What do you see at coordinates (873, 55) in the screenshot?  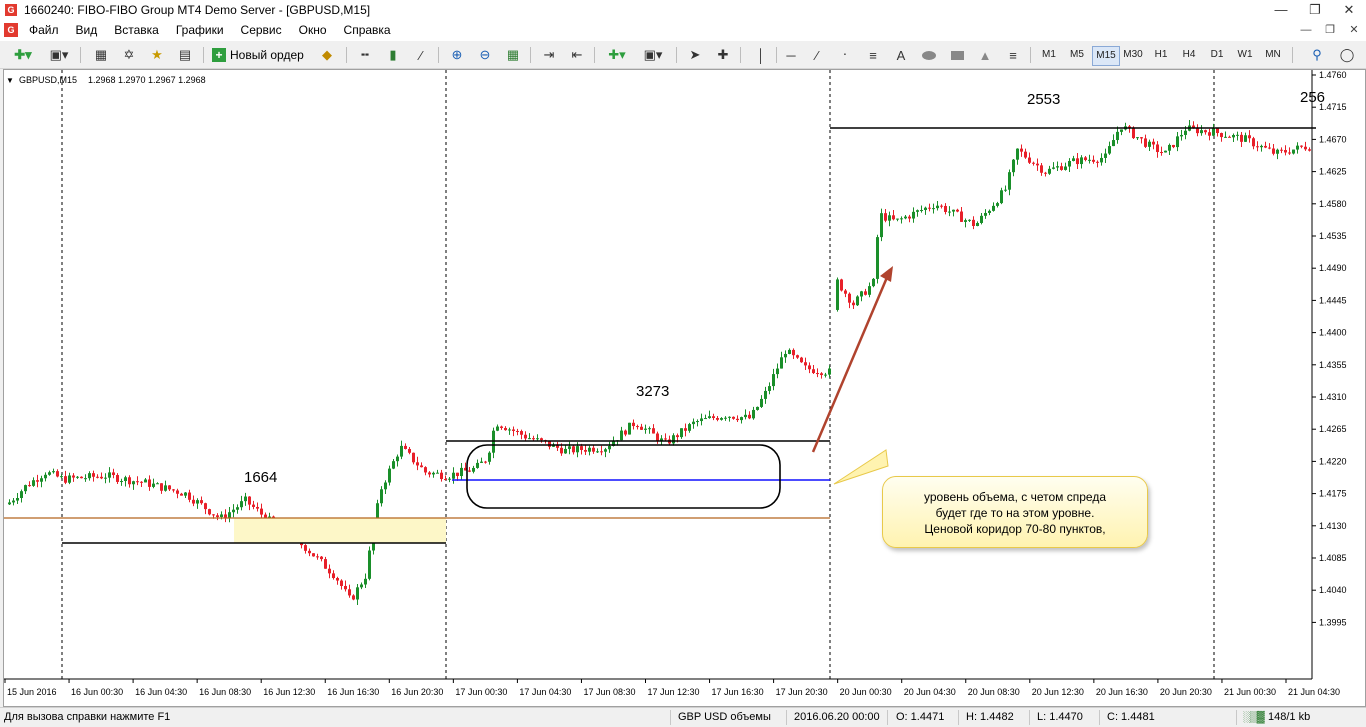 I see `gann-button: ≡` at bounding box center [873, 55].